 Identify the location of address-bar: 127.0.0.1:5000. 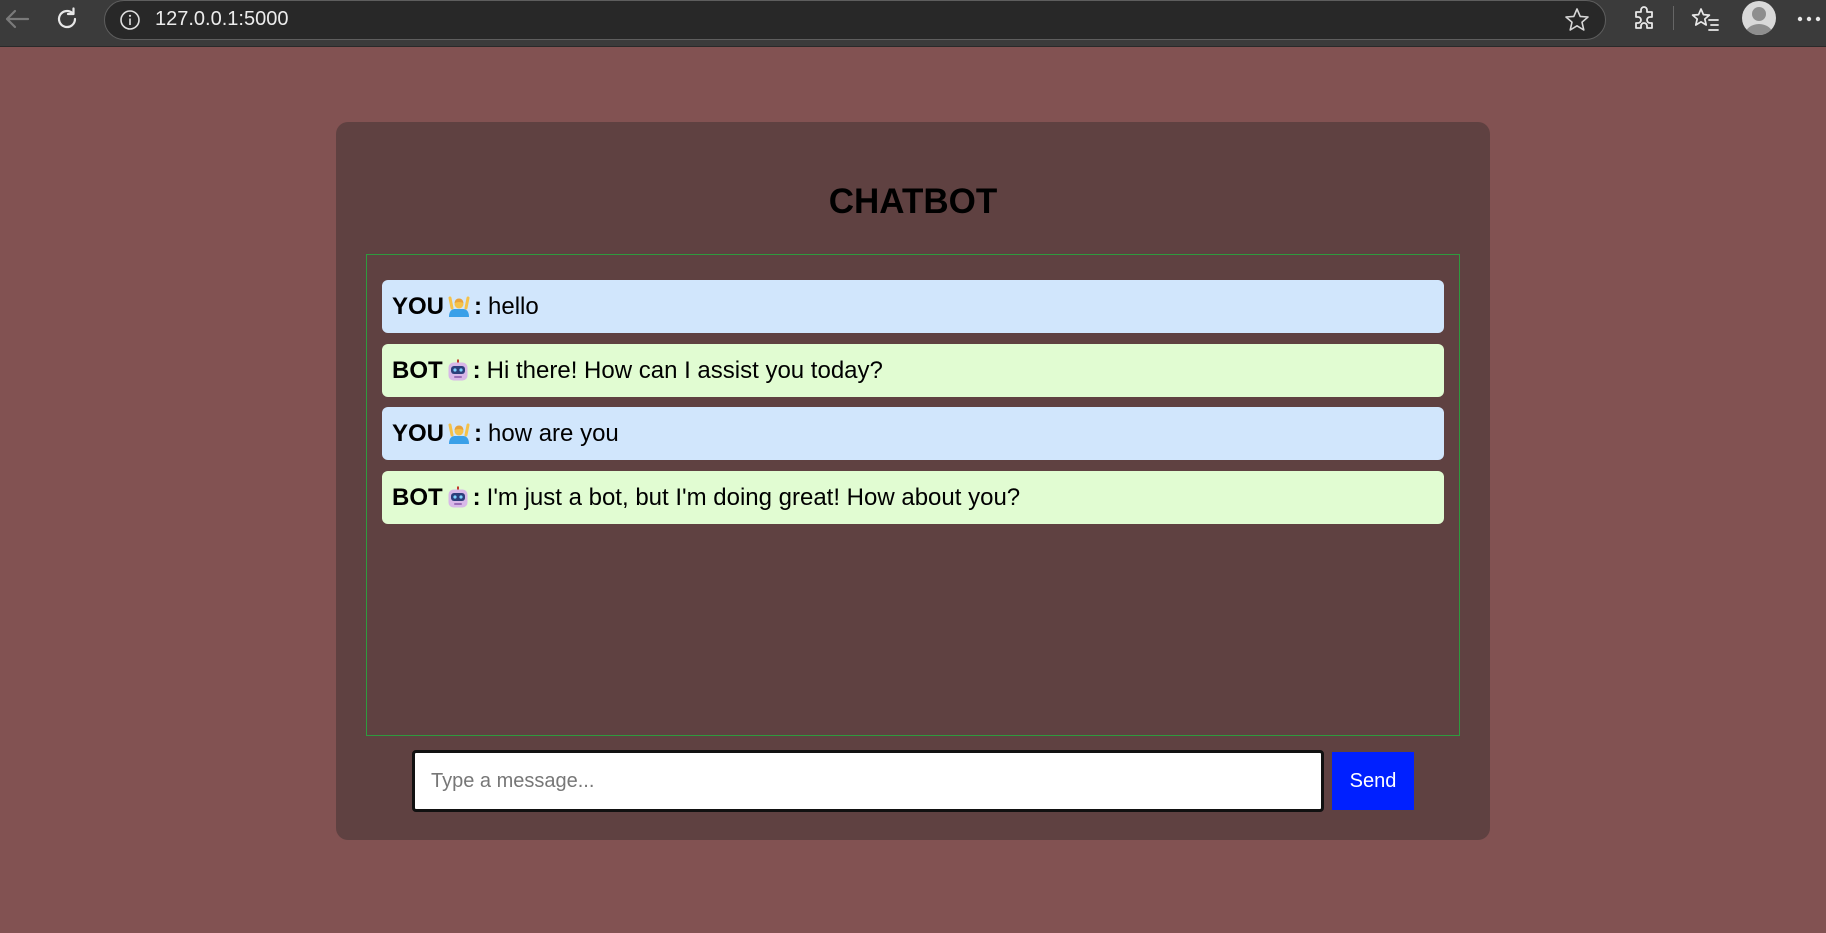
(855, 20).